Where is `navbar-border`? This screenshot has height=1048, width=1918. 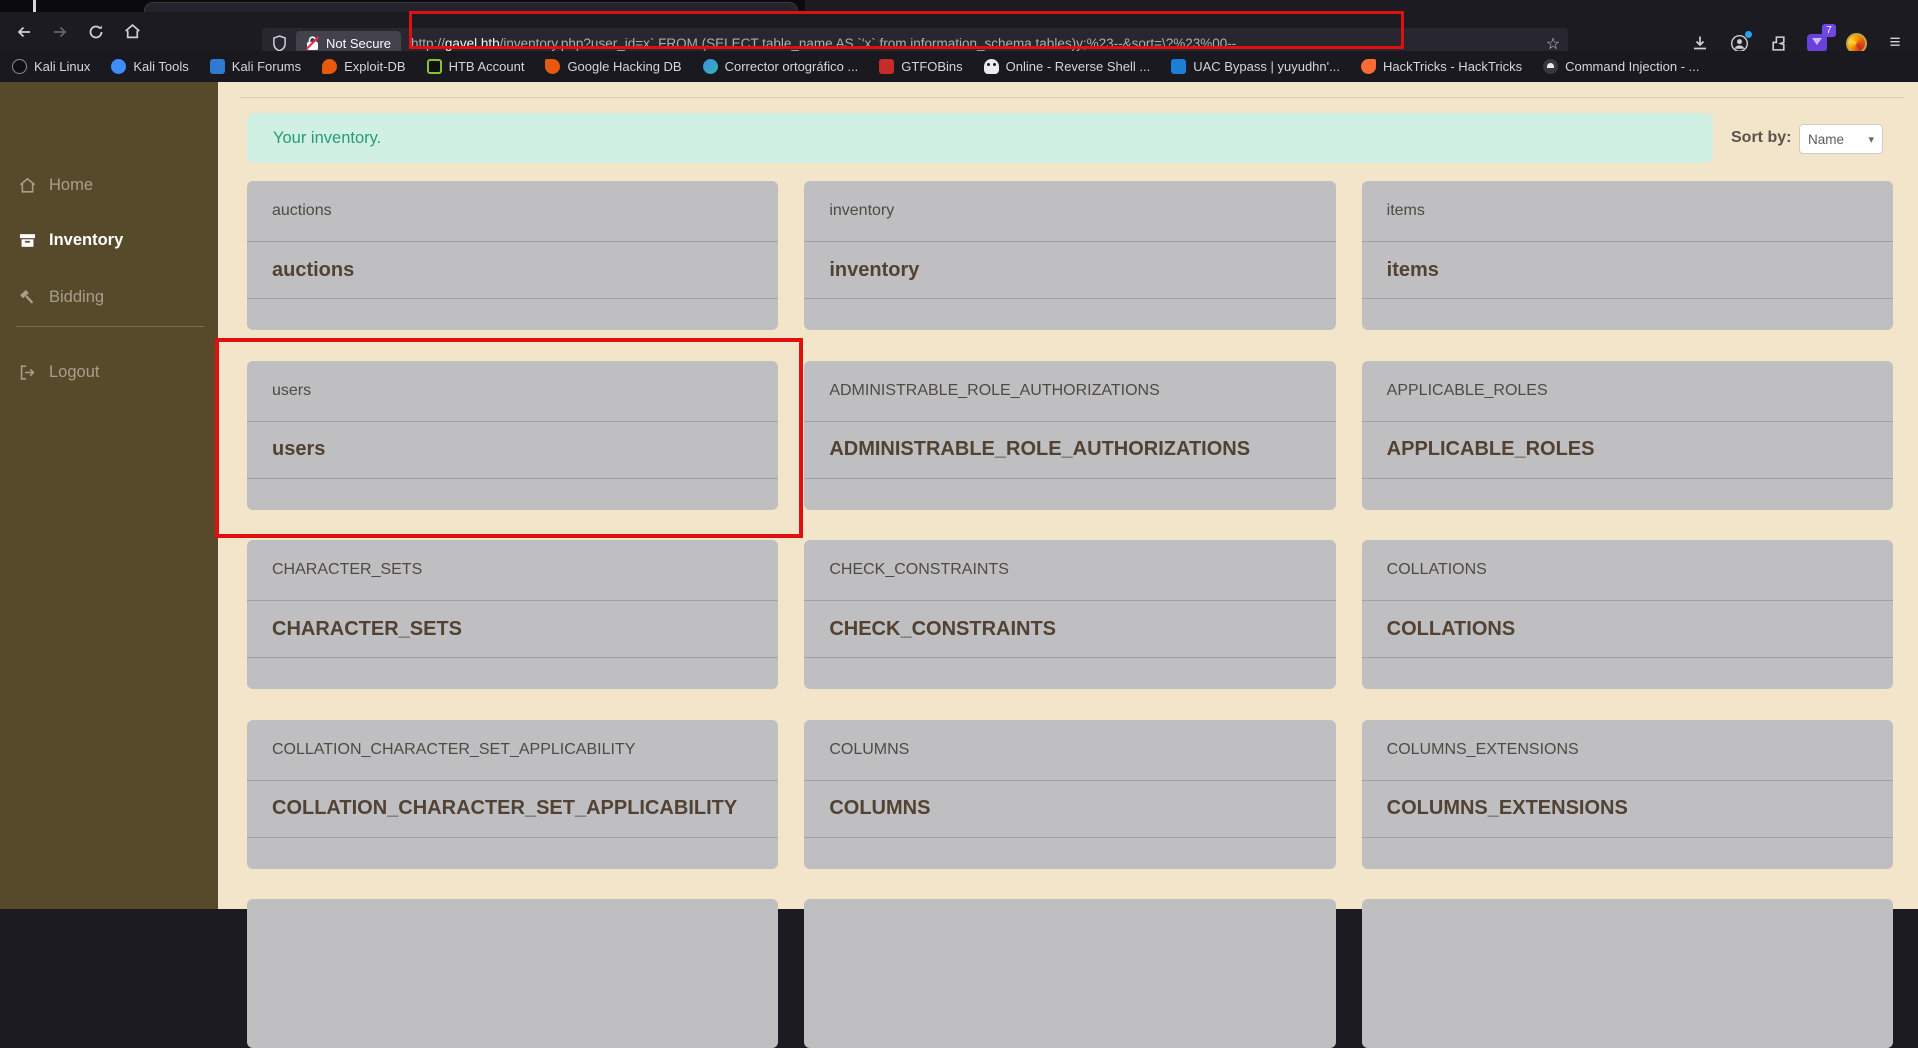
navbar-border is located at coordinates (1072, 97).